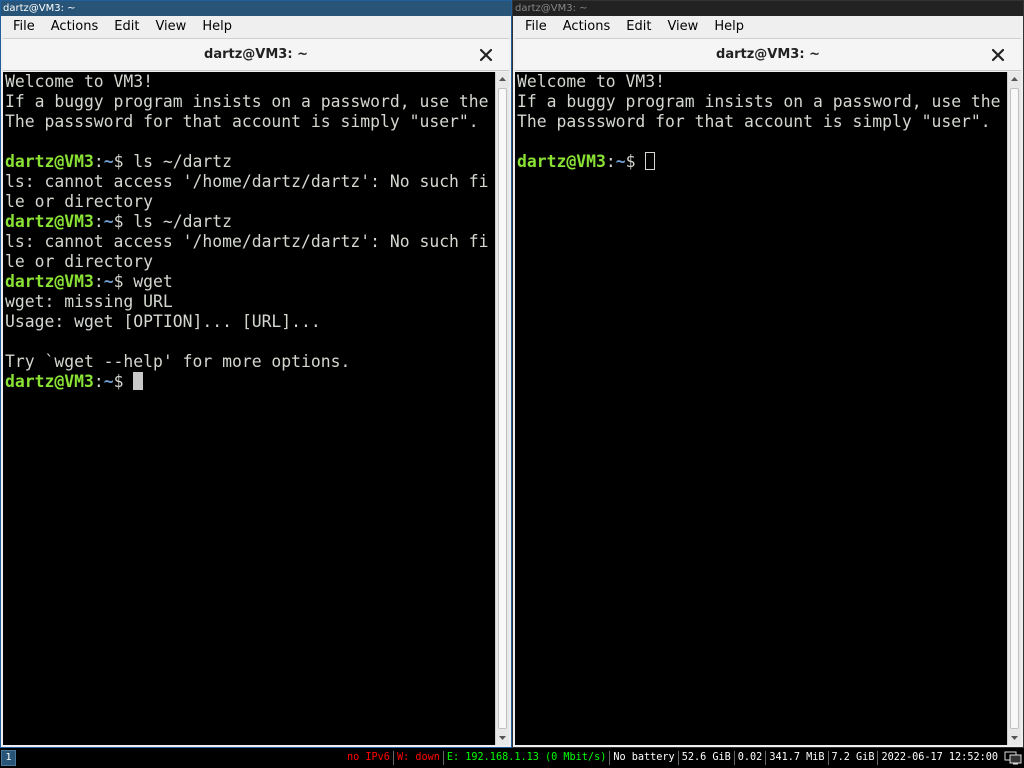 Image resolution: width=1024 pixels, height=768 pixels. What do you see at coordinates (249, 282) in the screenshot?
I see `terminal-line: dartz@VM3:~$ wget` at bounding box center [249, 282].